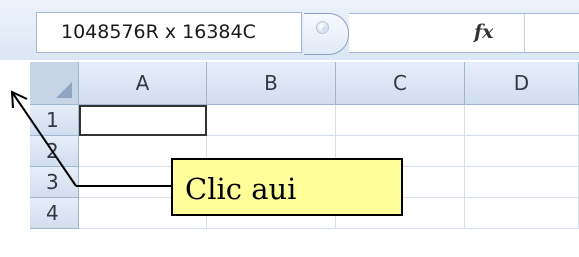  I want to click on select-all-button, so click(54, 83).